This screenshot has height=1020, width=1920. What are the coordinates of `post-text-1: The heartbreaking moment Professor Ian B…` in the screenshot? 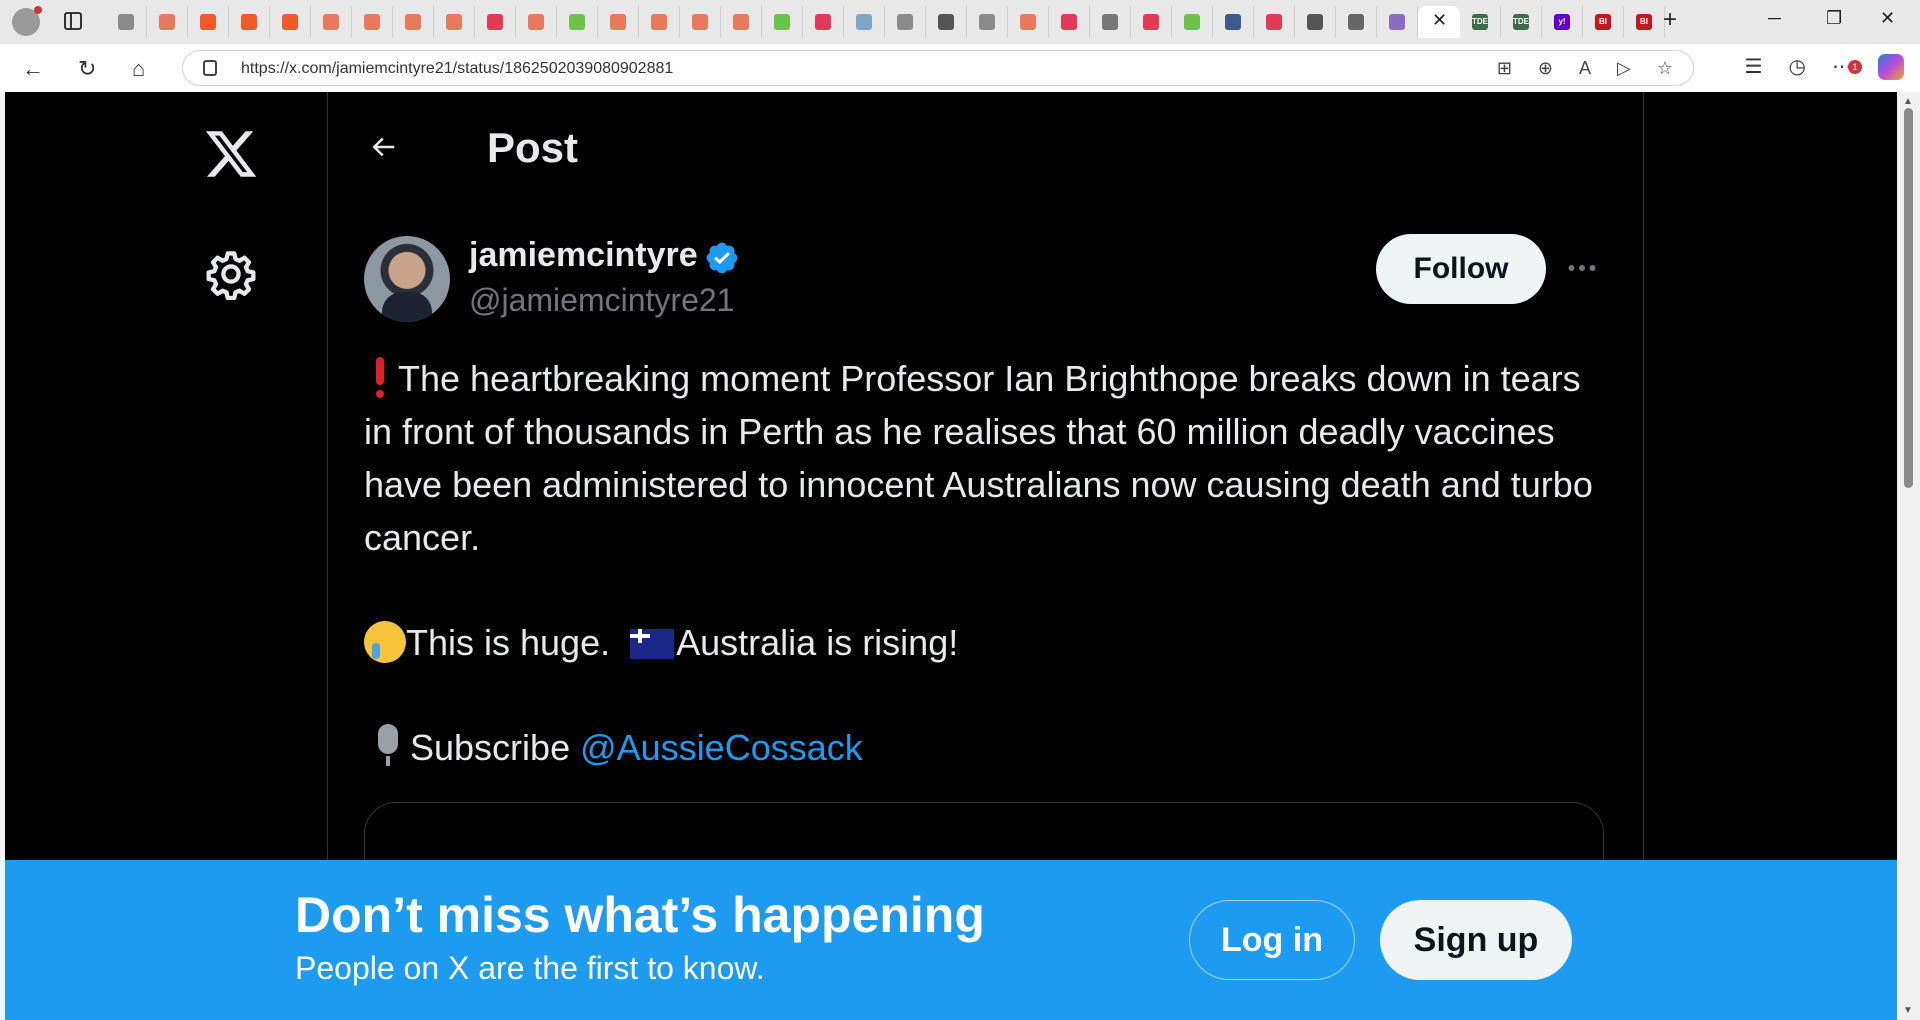 It's located at (978, 458).